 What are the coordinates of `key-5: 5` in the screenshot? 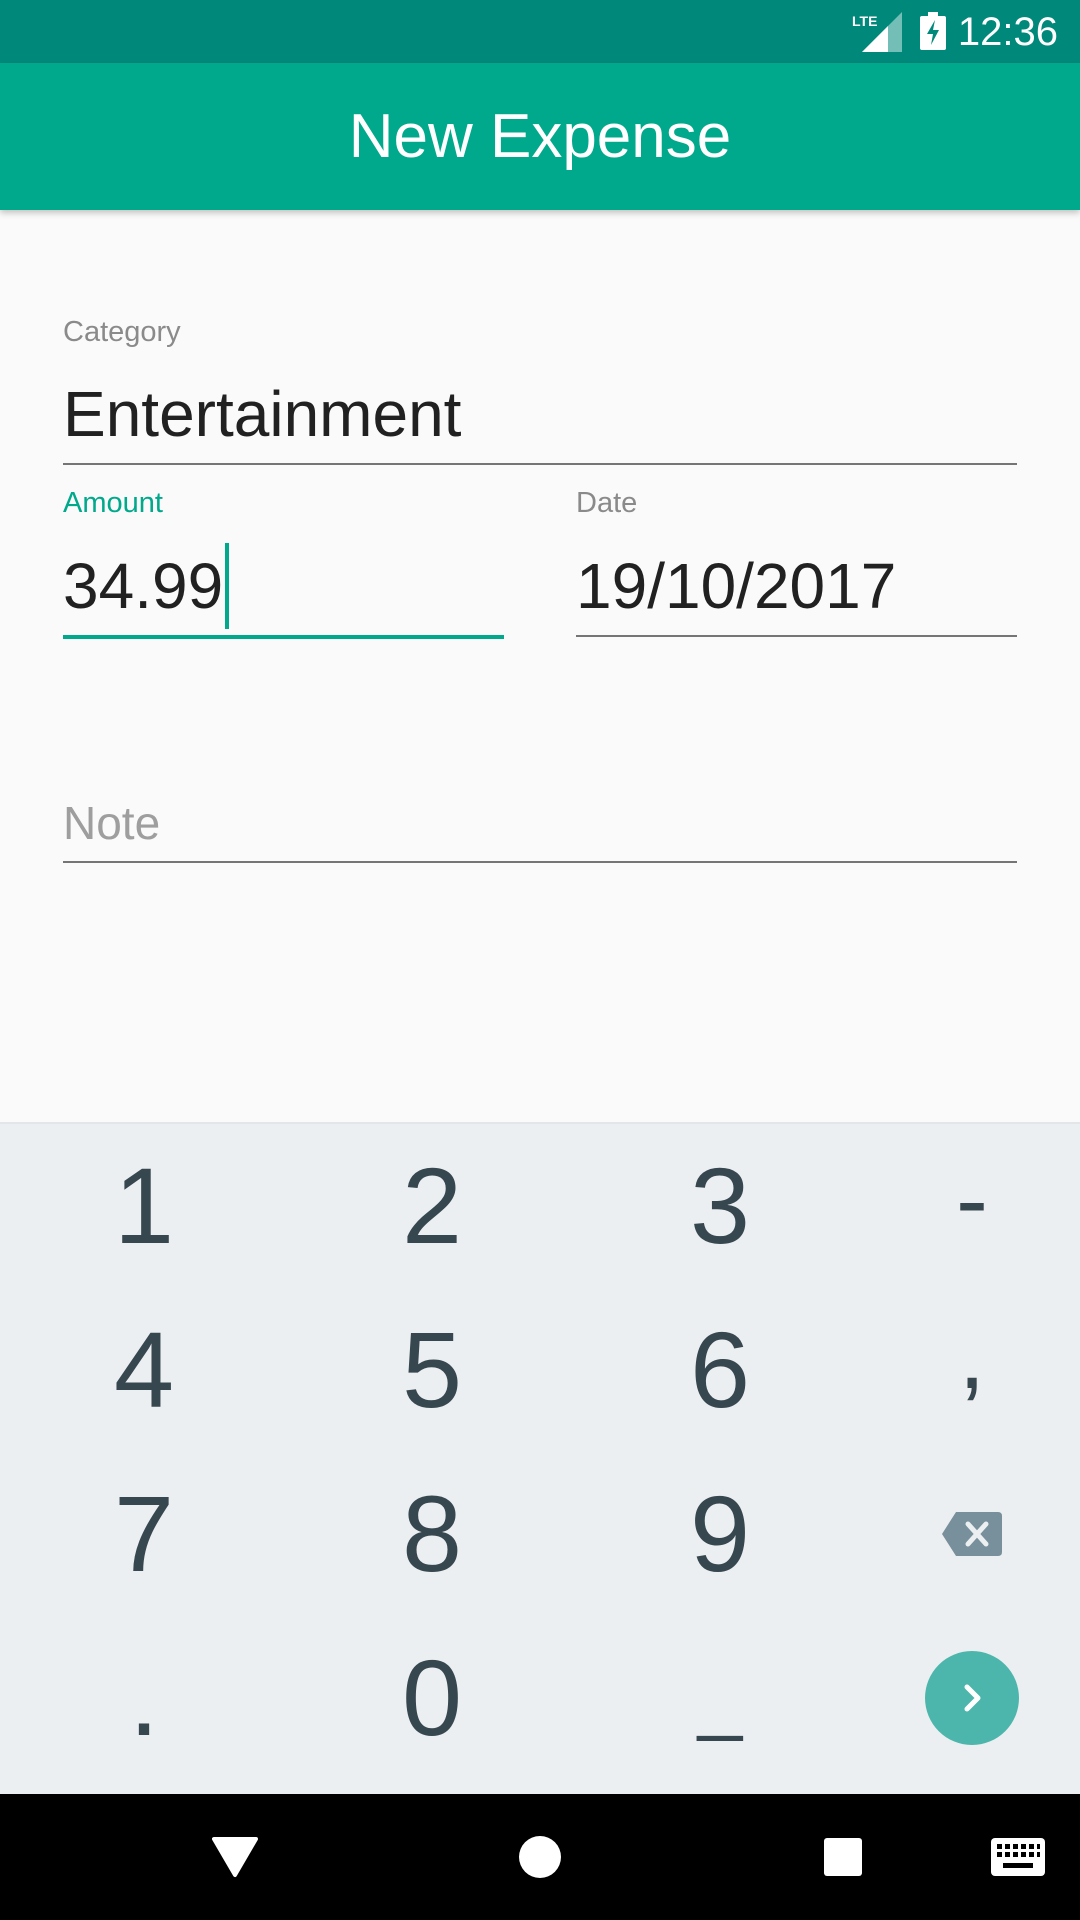 It's located at (432, 1370).